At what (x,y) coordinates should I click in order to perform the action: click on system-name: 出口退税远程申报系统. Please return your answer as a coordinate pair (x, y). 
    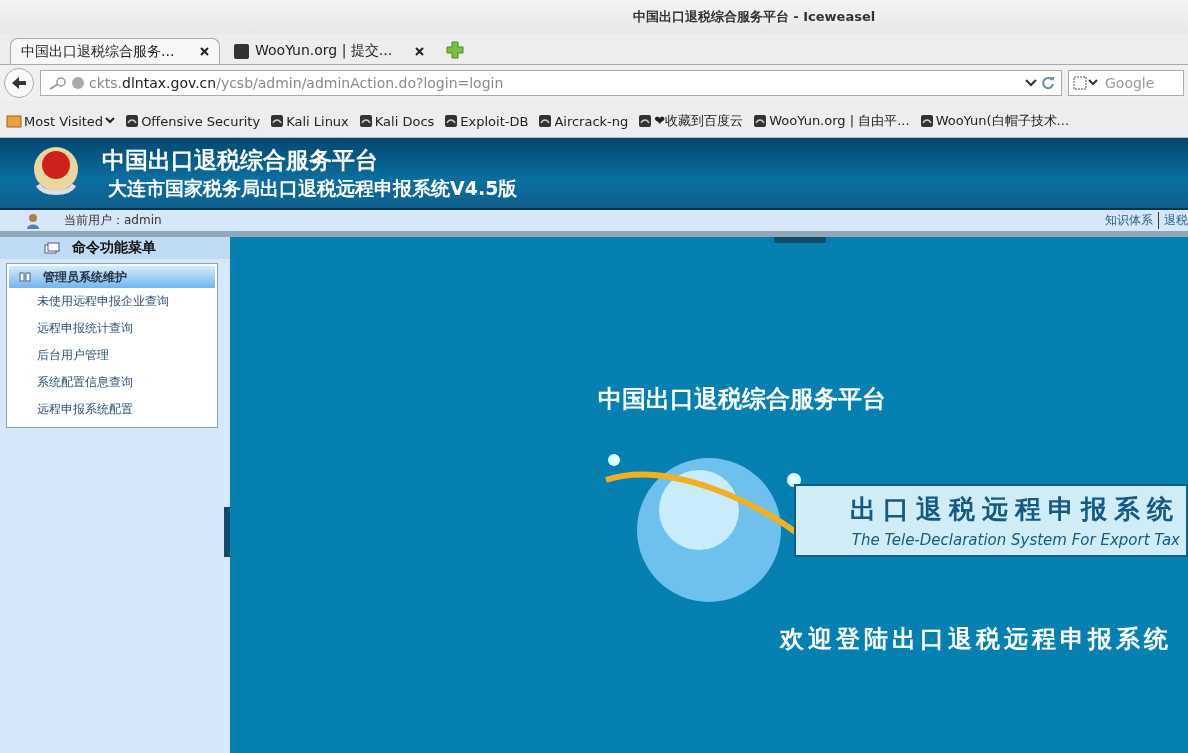
    Looking at the image, I should click on (1015, 509).